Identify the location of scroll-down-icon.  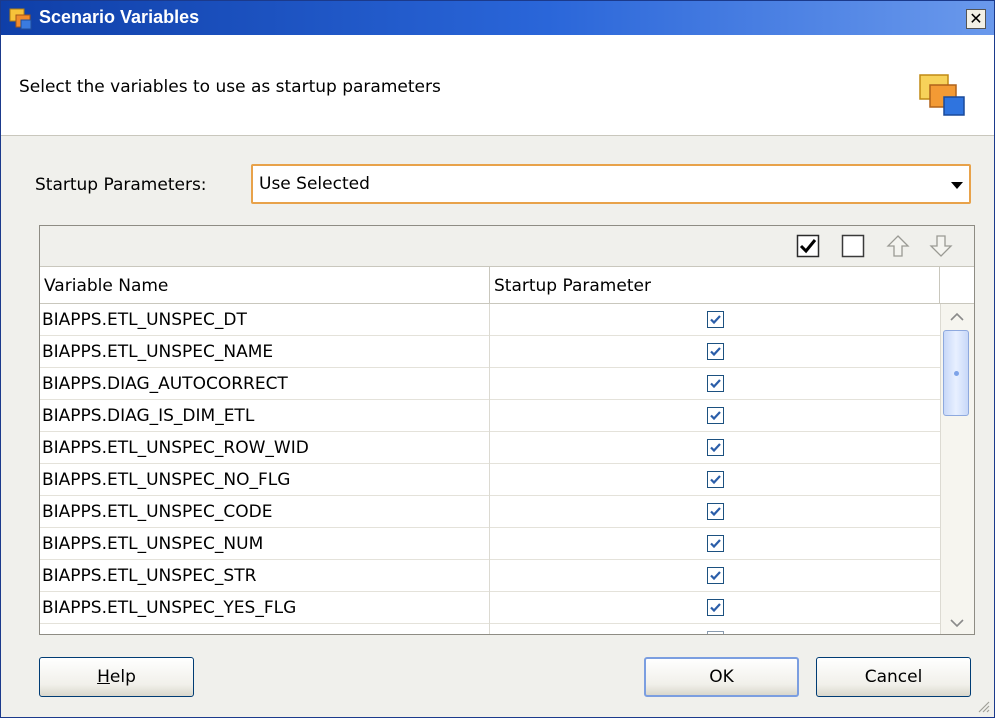
(957, 623).